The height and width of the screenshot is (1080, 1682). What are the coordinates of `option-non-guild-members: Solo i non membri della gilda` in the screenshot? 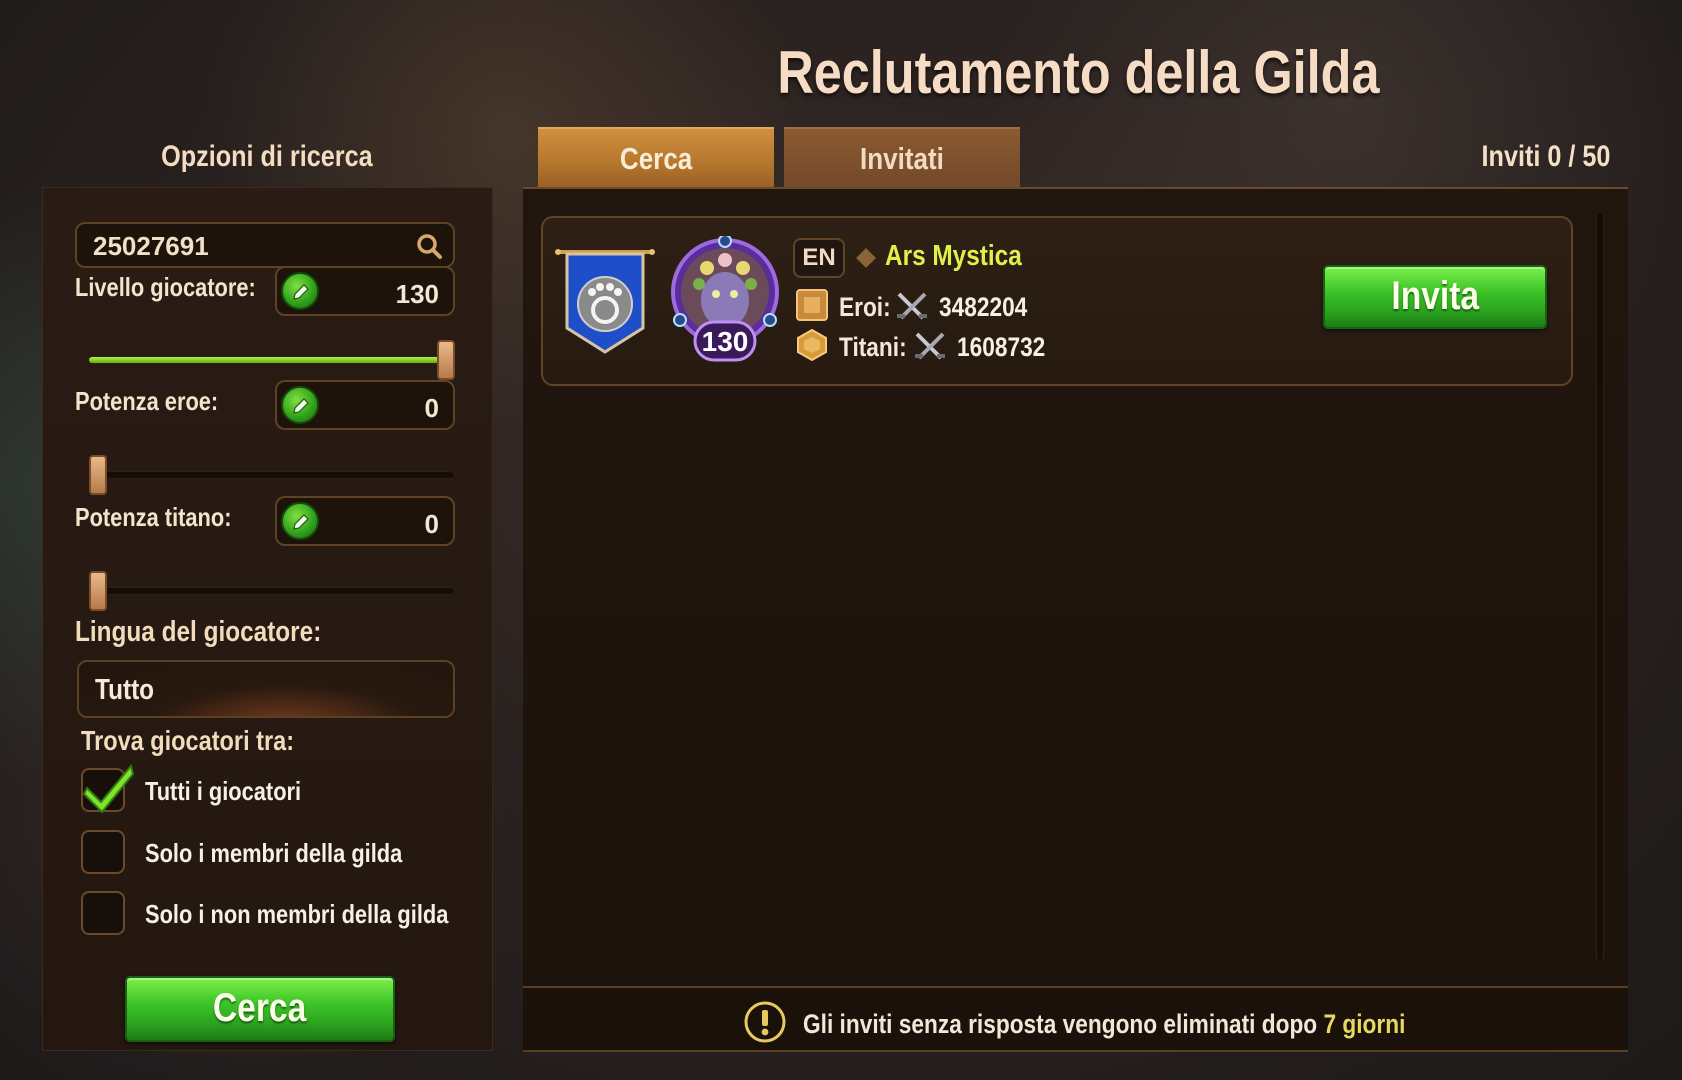 It's located at (281, 914).